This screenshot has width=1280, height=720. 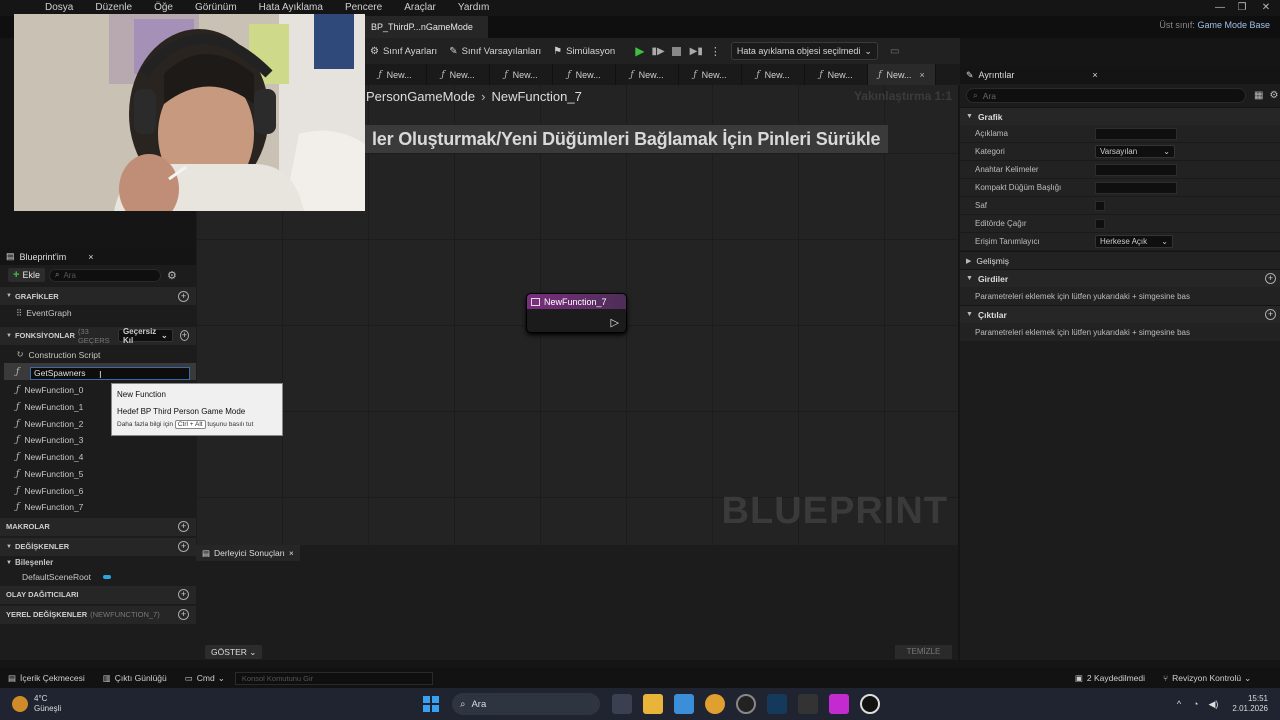 What do you see at coordinates (98, 313) in the screenshot?
I see `event-graph-item: ⠿ EventGraph` at bounding box center [98, 313].